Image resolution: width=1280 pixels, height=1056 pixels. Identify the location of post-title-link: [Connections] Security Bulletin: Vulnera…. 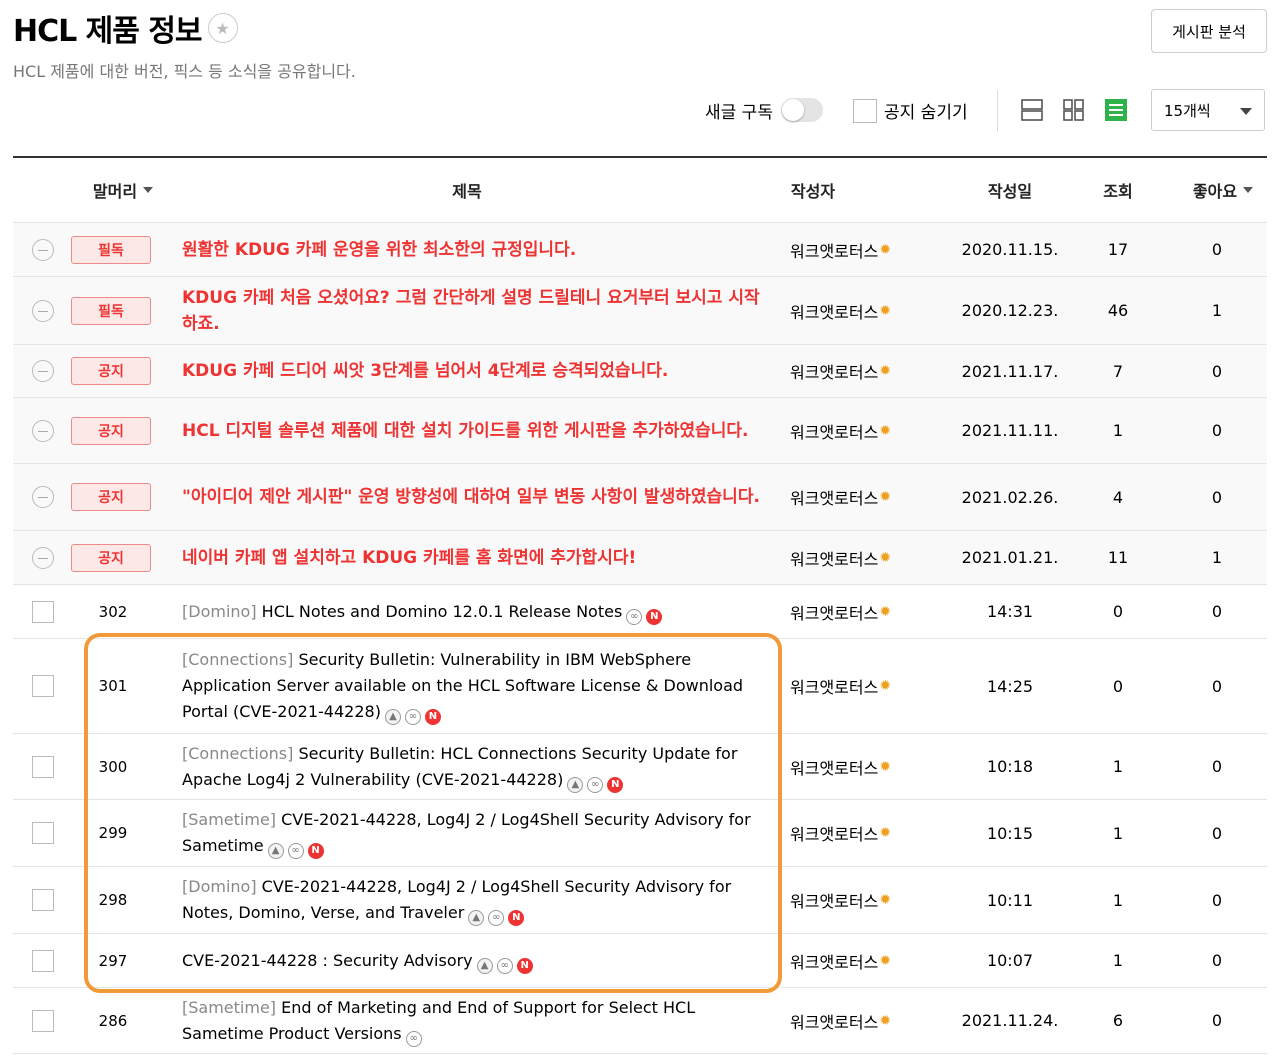
(472, 686).